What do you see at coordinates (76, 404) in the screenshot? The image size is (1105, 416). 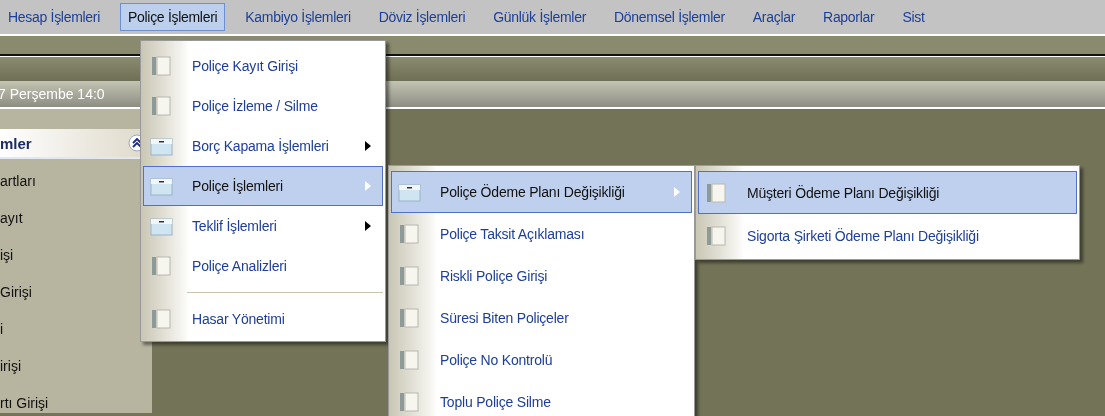 I see `sidebar-item: rtı Girişi` at bounding box center [76, 404].